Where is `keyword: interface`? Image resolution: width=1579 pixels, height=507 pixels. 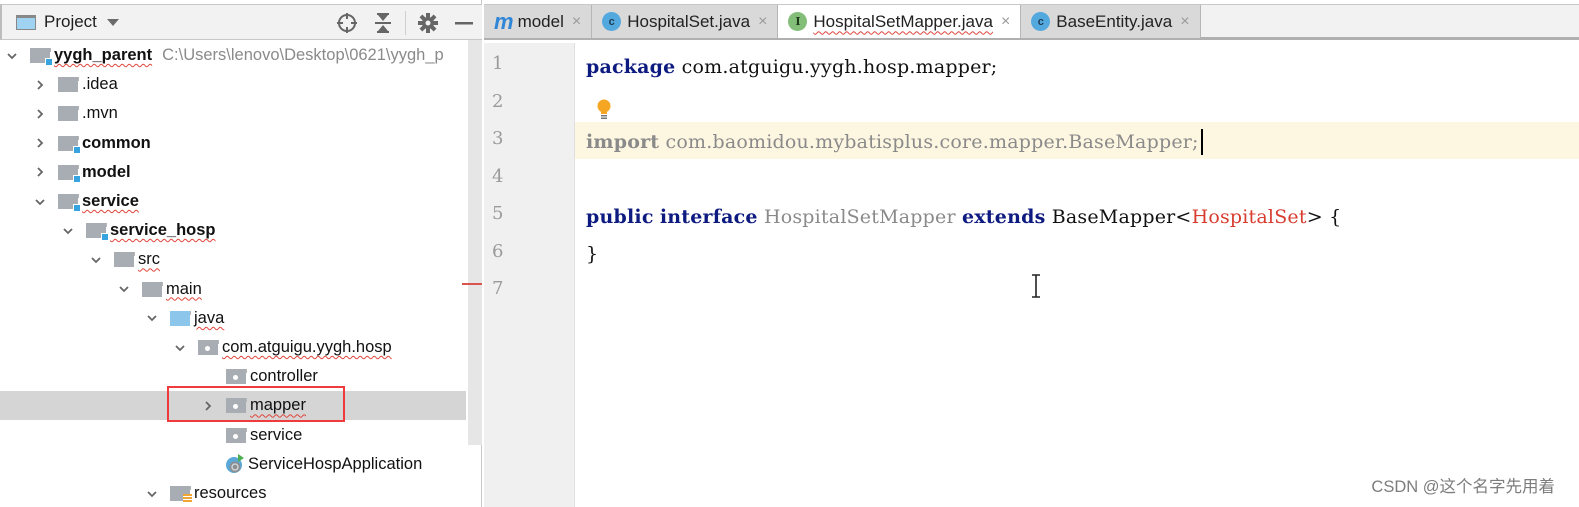
keyword: interface is located at coordinates (708, 216).